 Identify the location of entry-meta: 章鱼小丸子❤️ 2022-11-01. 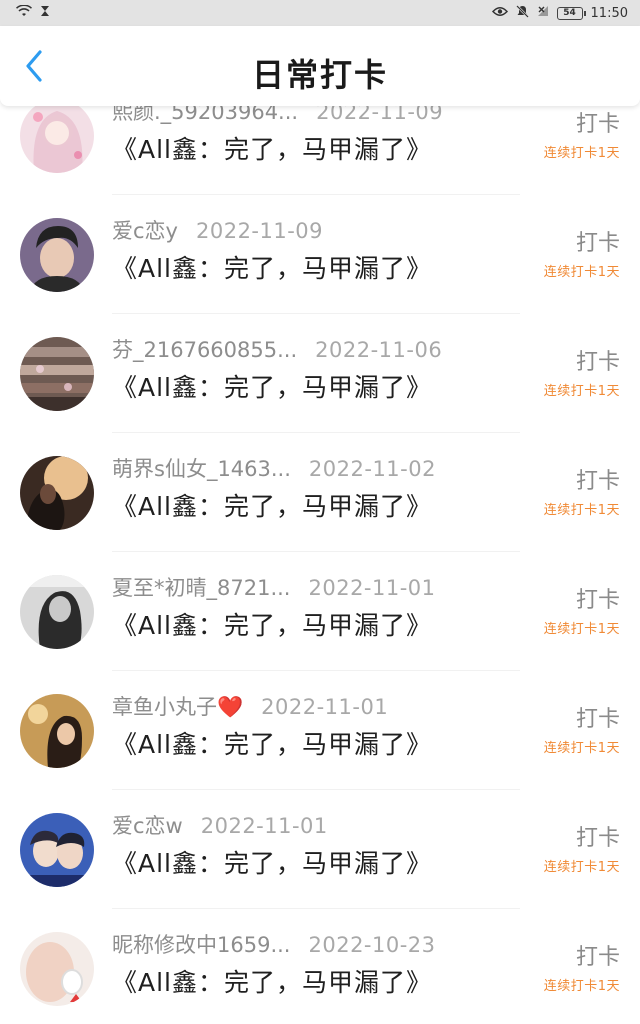
(250, 706).